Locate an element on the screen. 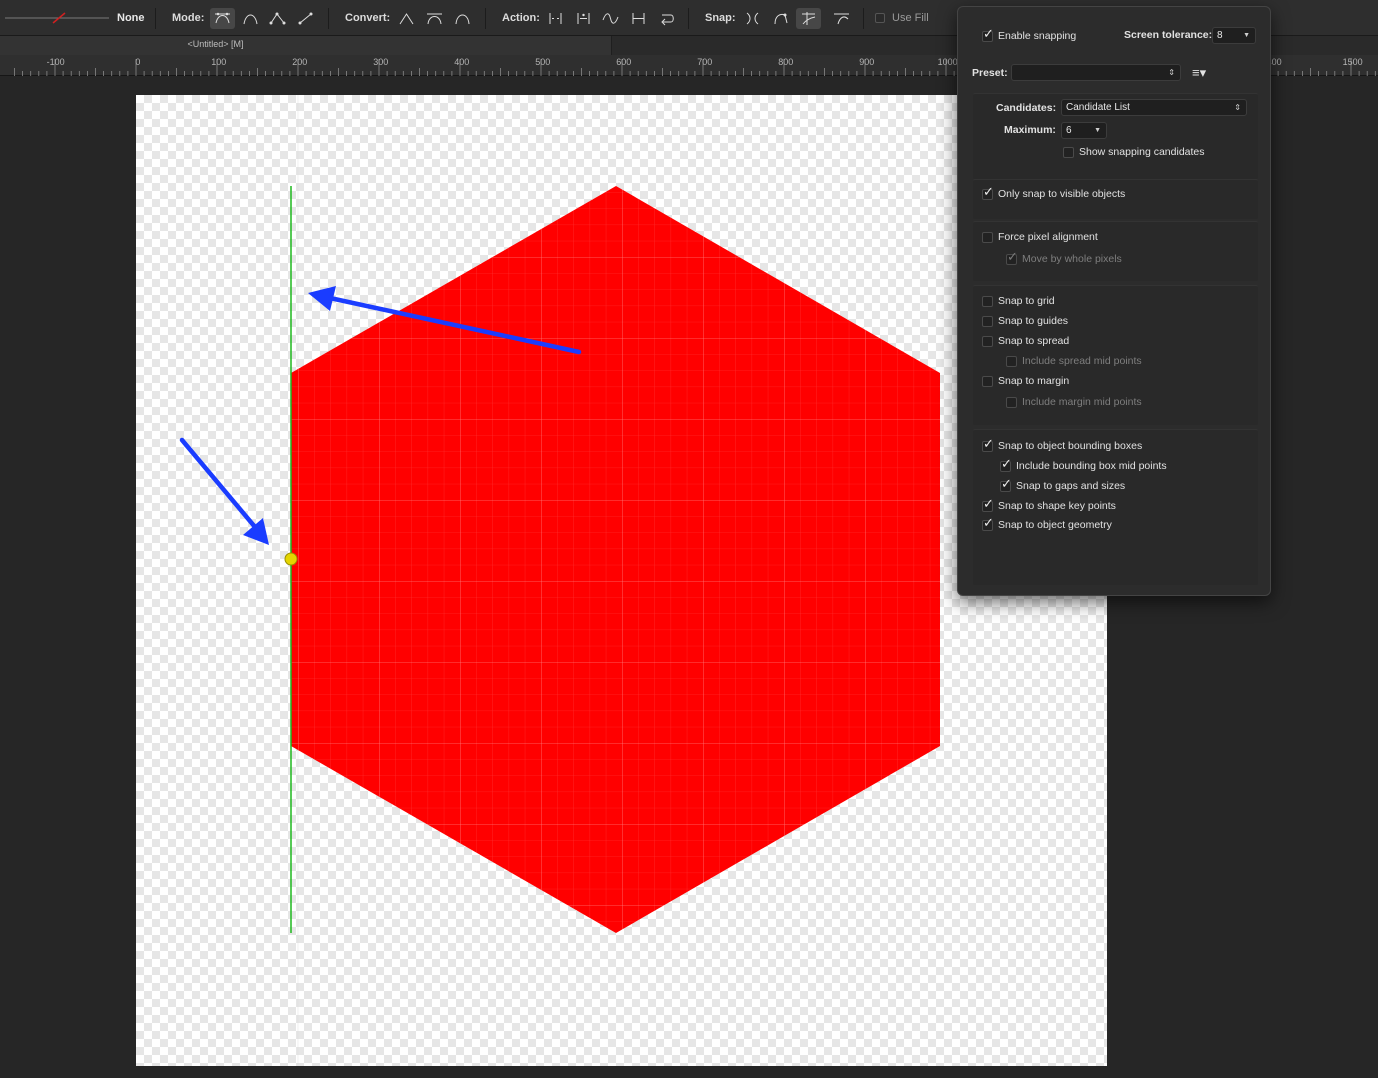  candidates-value: Candidate List is located at coordinates (1098, 107).